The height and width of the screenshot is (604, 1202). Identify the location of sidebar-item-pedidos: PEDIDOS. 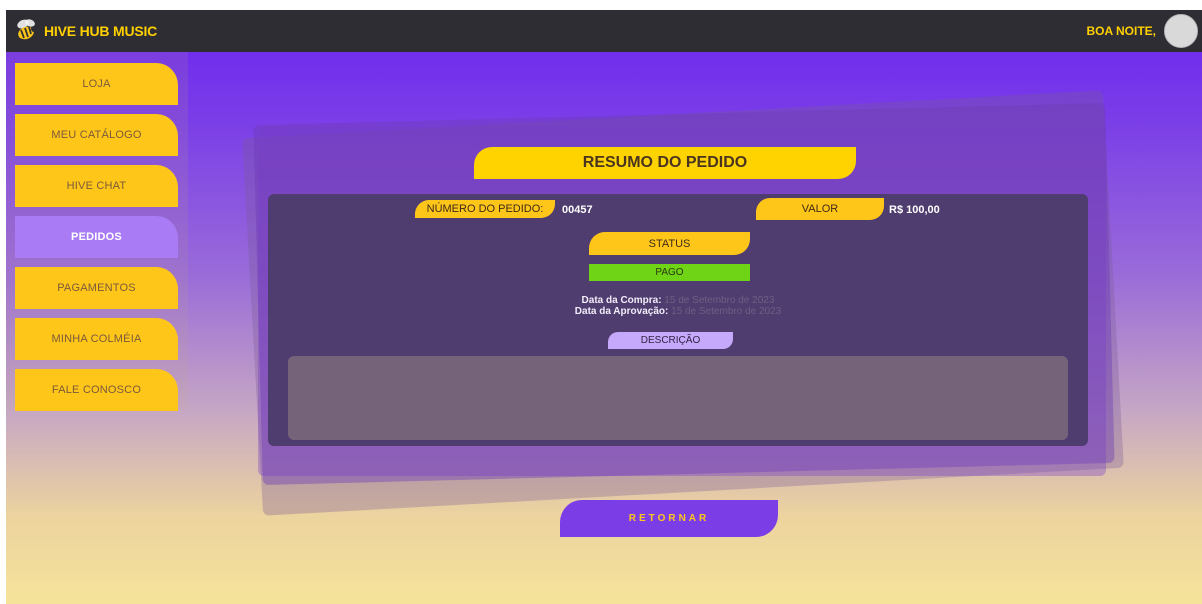
(96, 237).